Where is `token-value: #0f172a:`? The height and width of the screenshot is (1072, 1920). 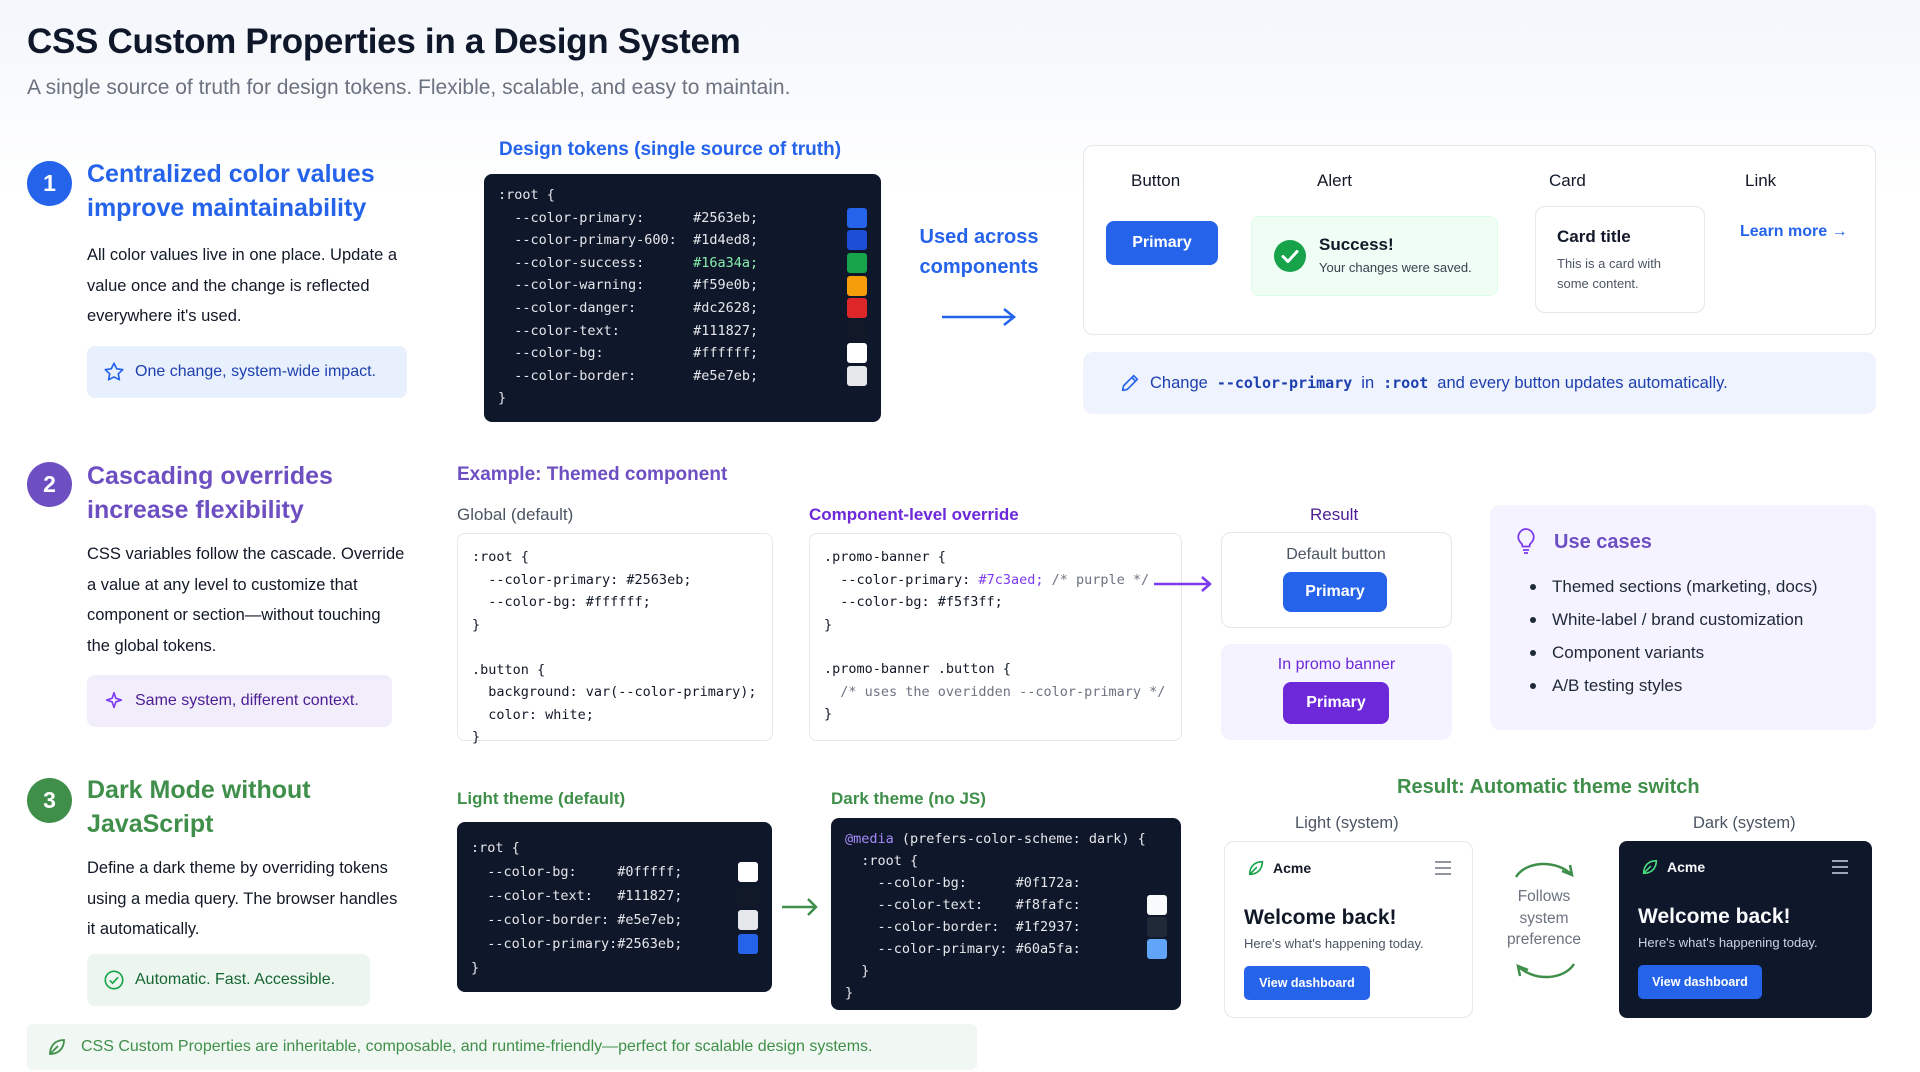 token-value: #0f172a: is located at coordinates (1048, 883).